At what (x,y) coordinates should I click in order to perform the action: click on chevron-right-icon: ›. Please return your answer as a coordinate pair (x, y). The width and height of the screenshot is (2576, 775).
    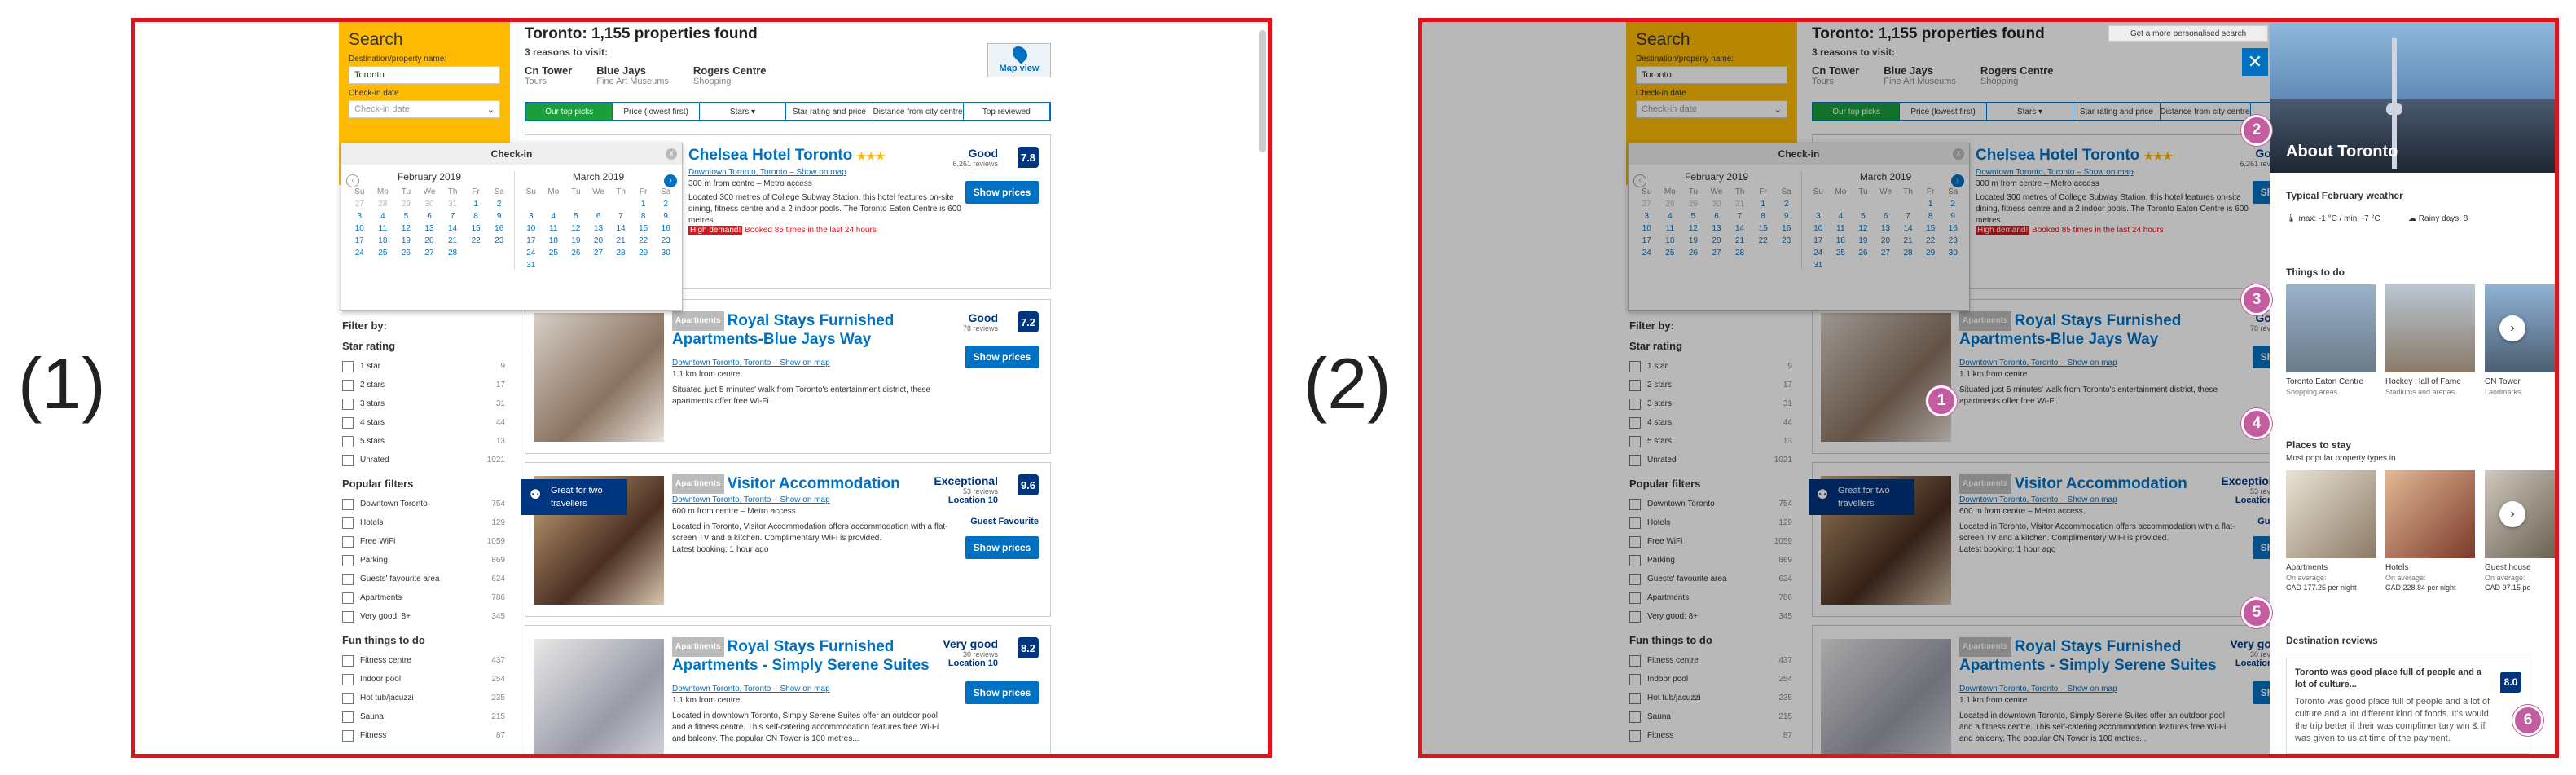
    Looking at the image, I should click on (2512, 514).